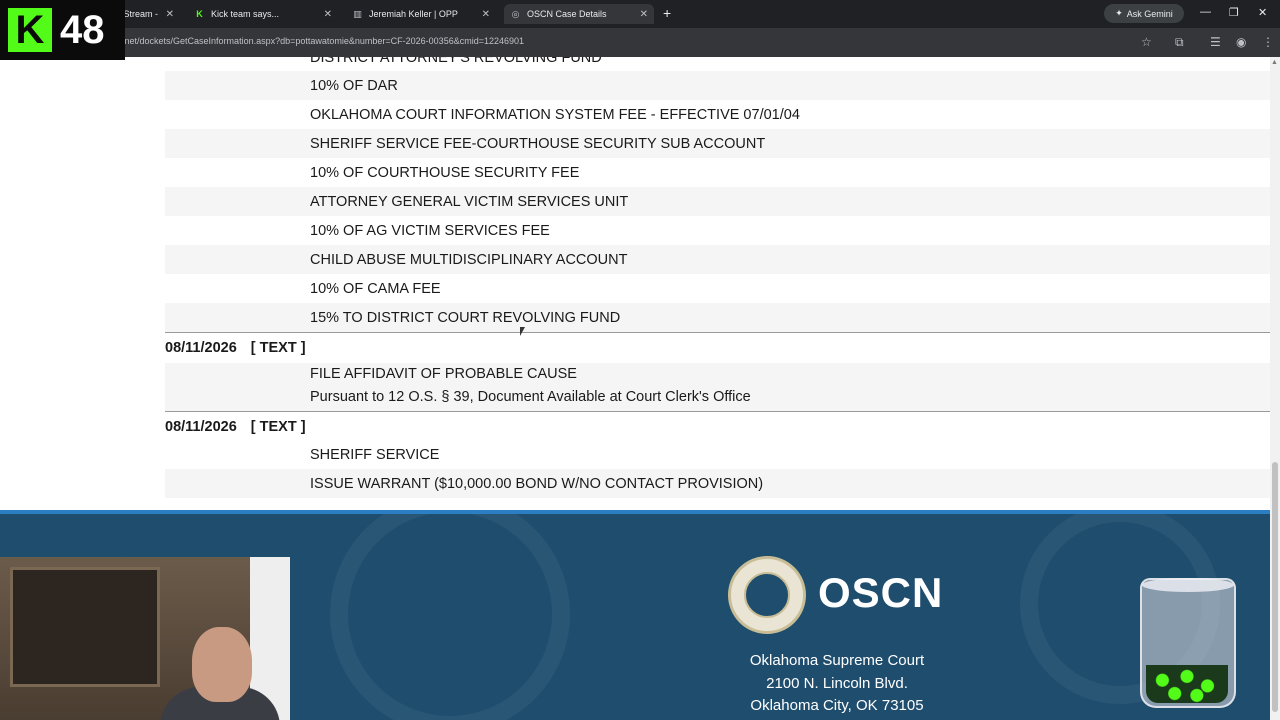  I want to click on viewer-count: 48, so click(82, 29).